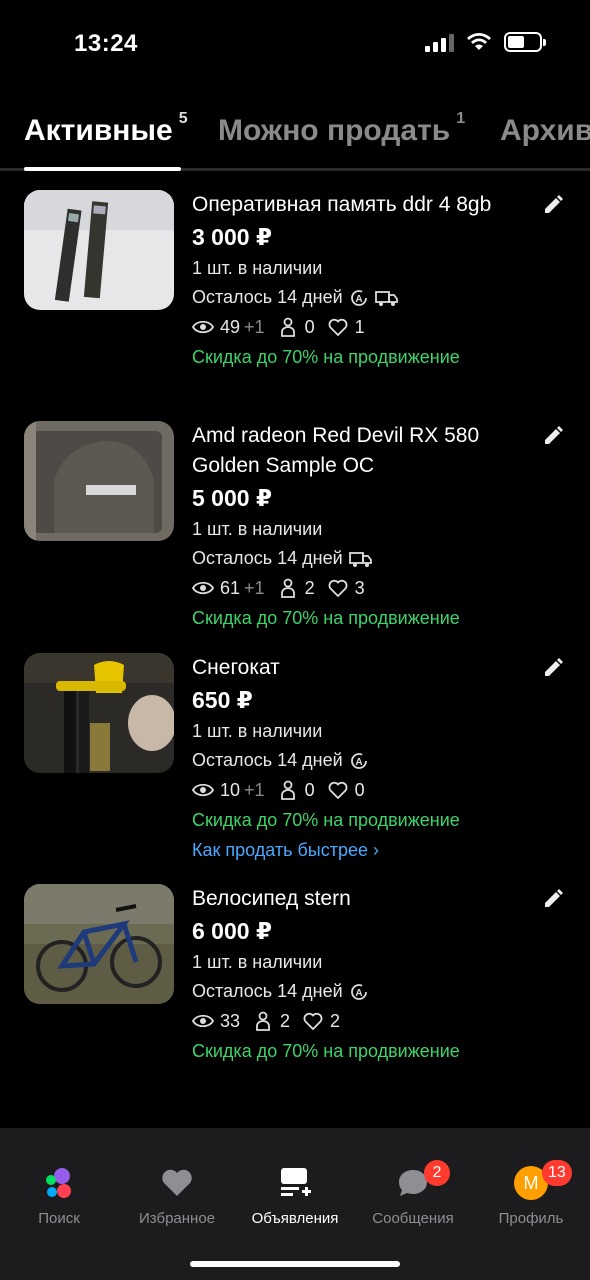  Describe the element at coordinates (177, 1218) in the screenshot. I see `nav-favorites-label: Избранное` at that location.